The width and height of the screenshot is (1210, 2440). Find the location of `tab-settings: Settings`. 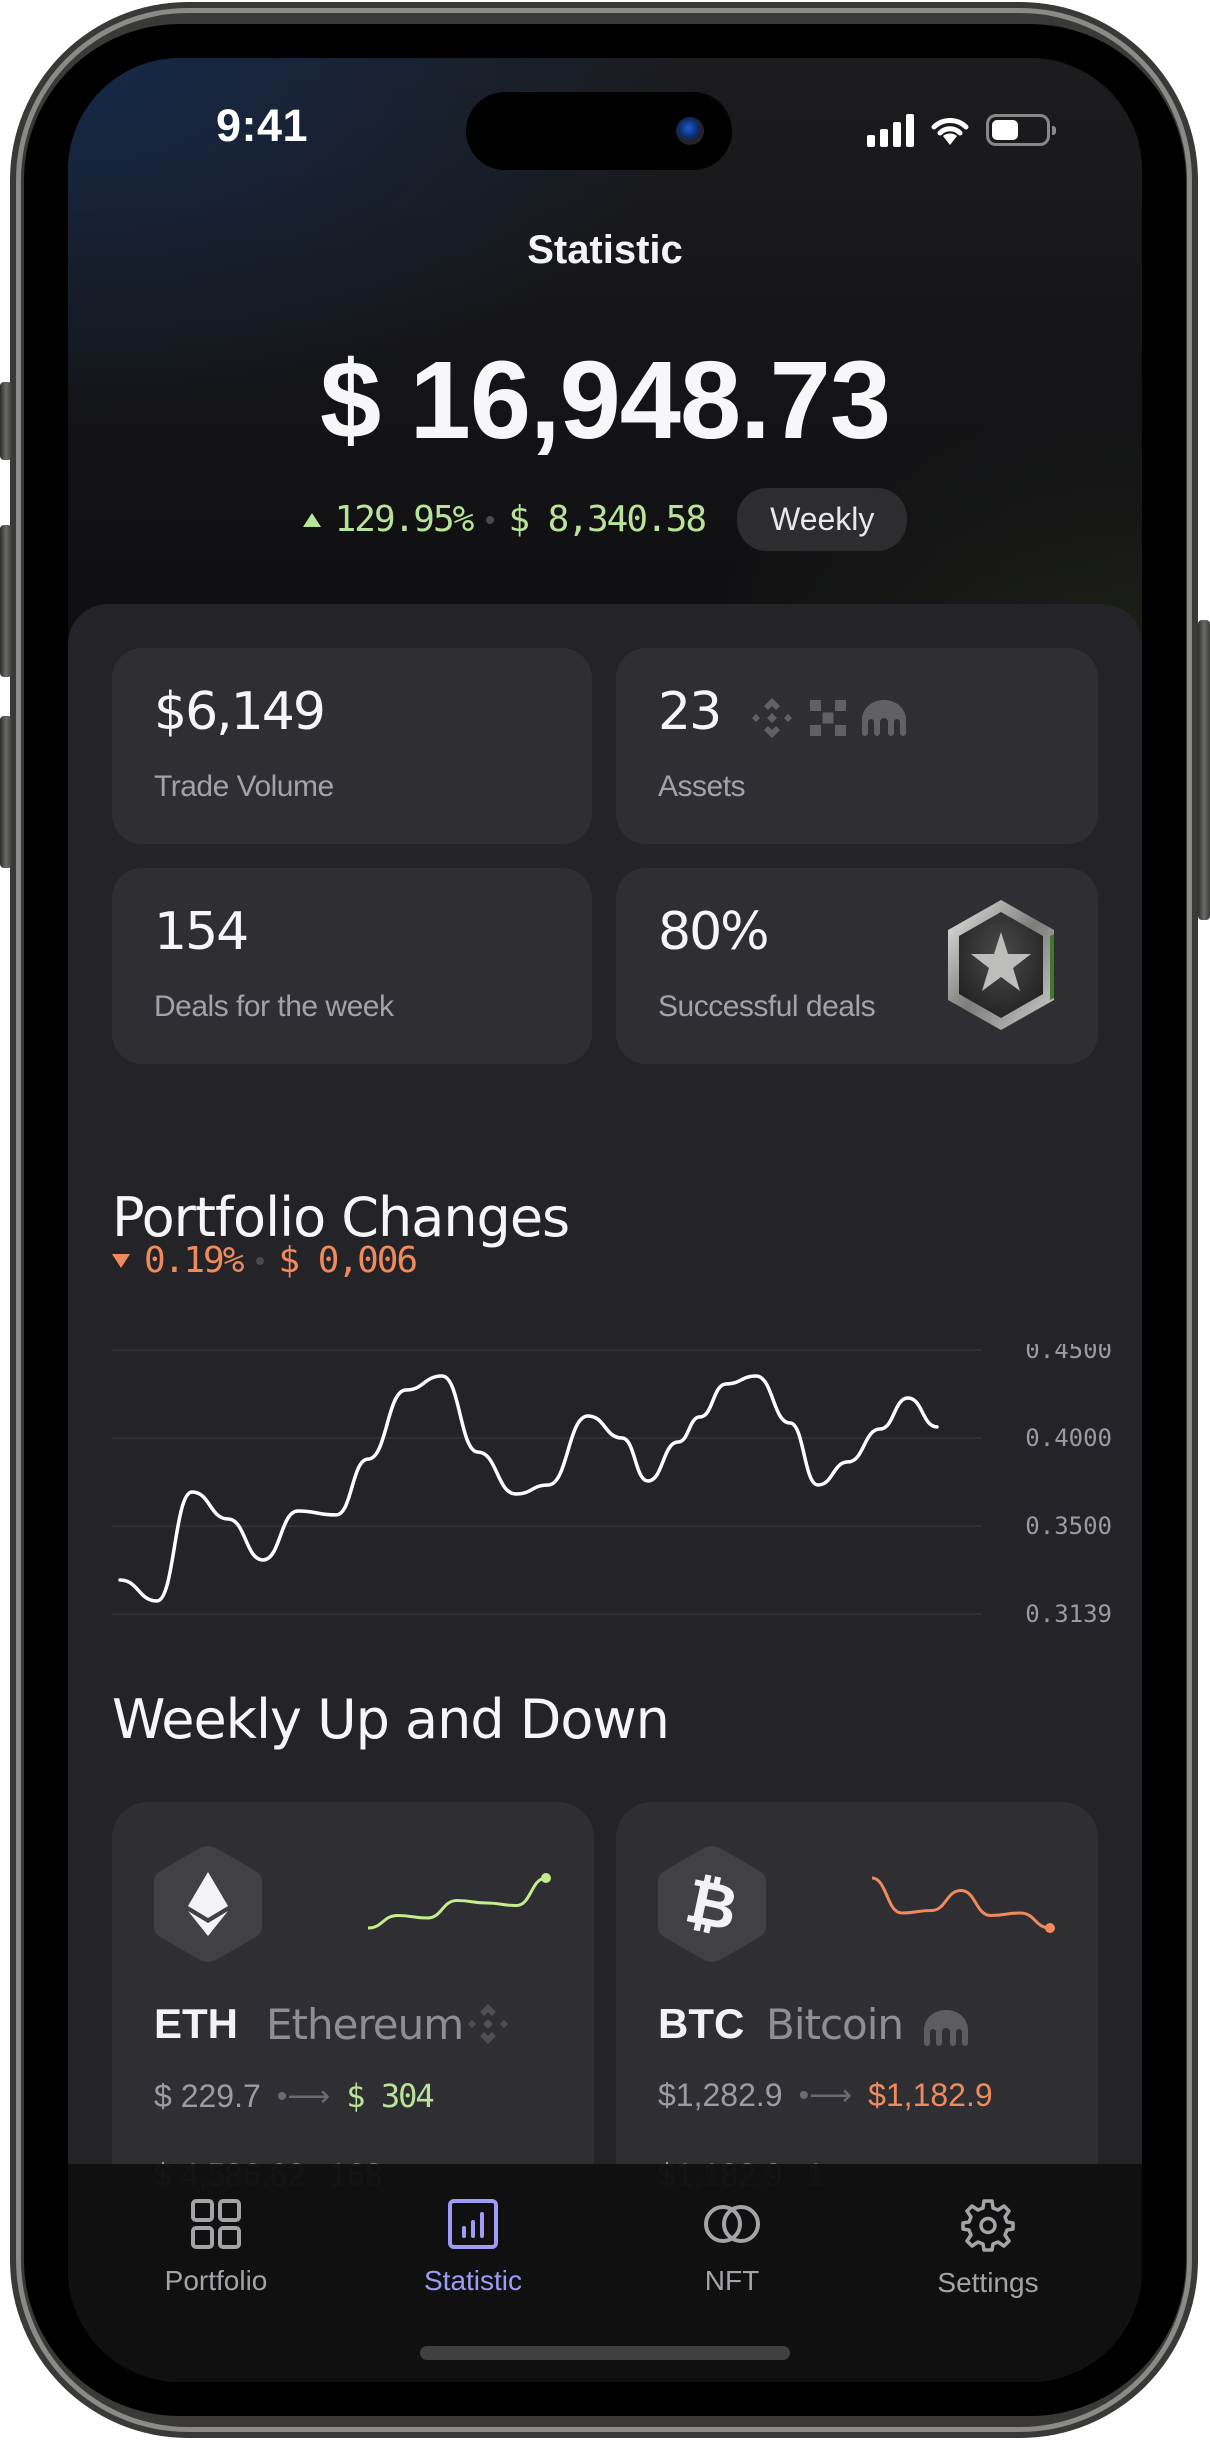

tab-settings: Settings is located at coordinates (988, 2248).